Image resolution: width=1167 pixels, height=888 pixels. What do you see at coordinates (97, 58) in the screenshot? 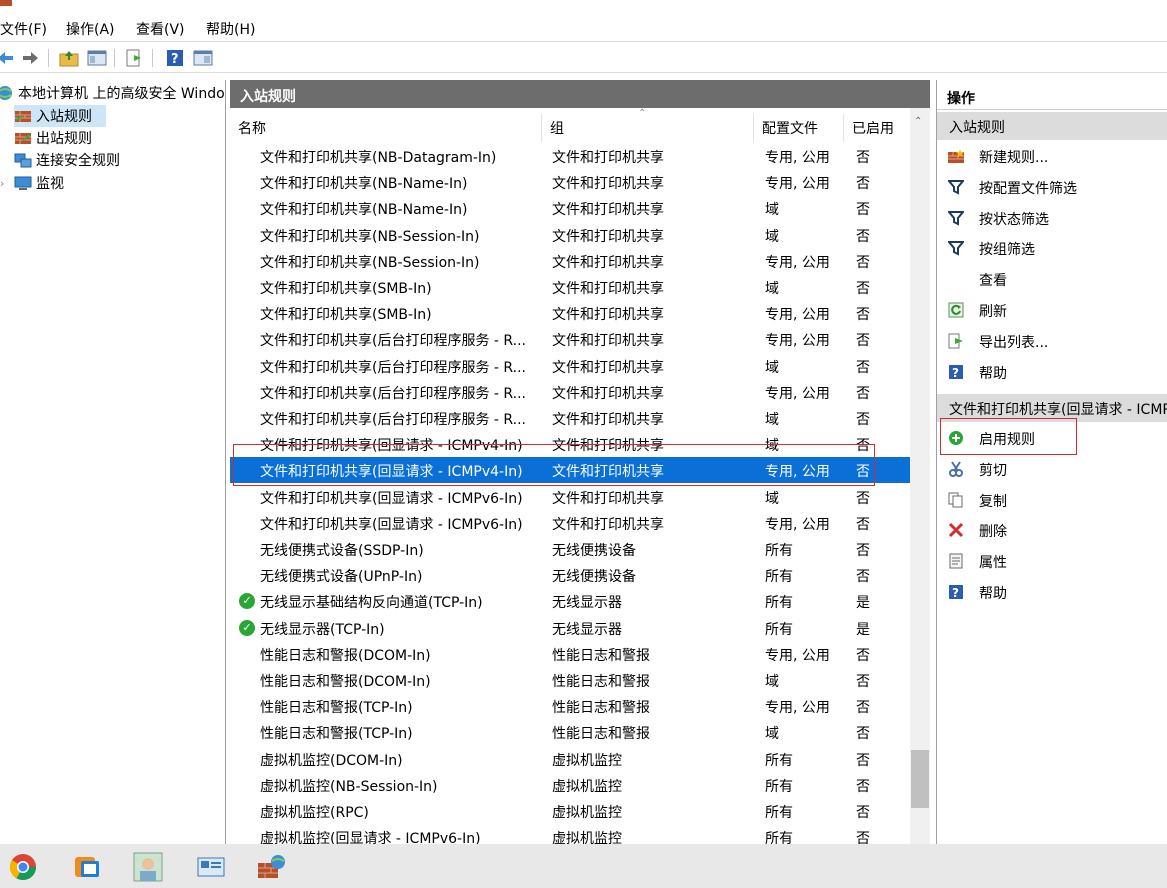
I see `show-hide-tree-icon` at bounding box center [97, 58].